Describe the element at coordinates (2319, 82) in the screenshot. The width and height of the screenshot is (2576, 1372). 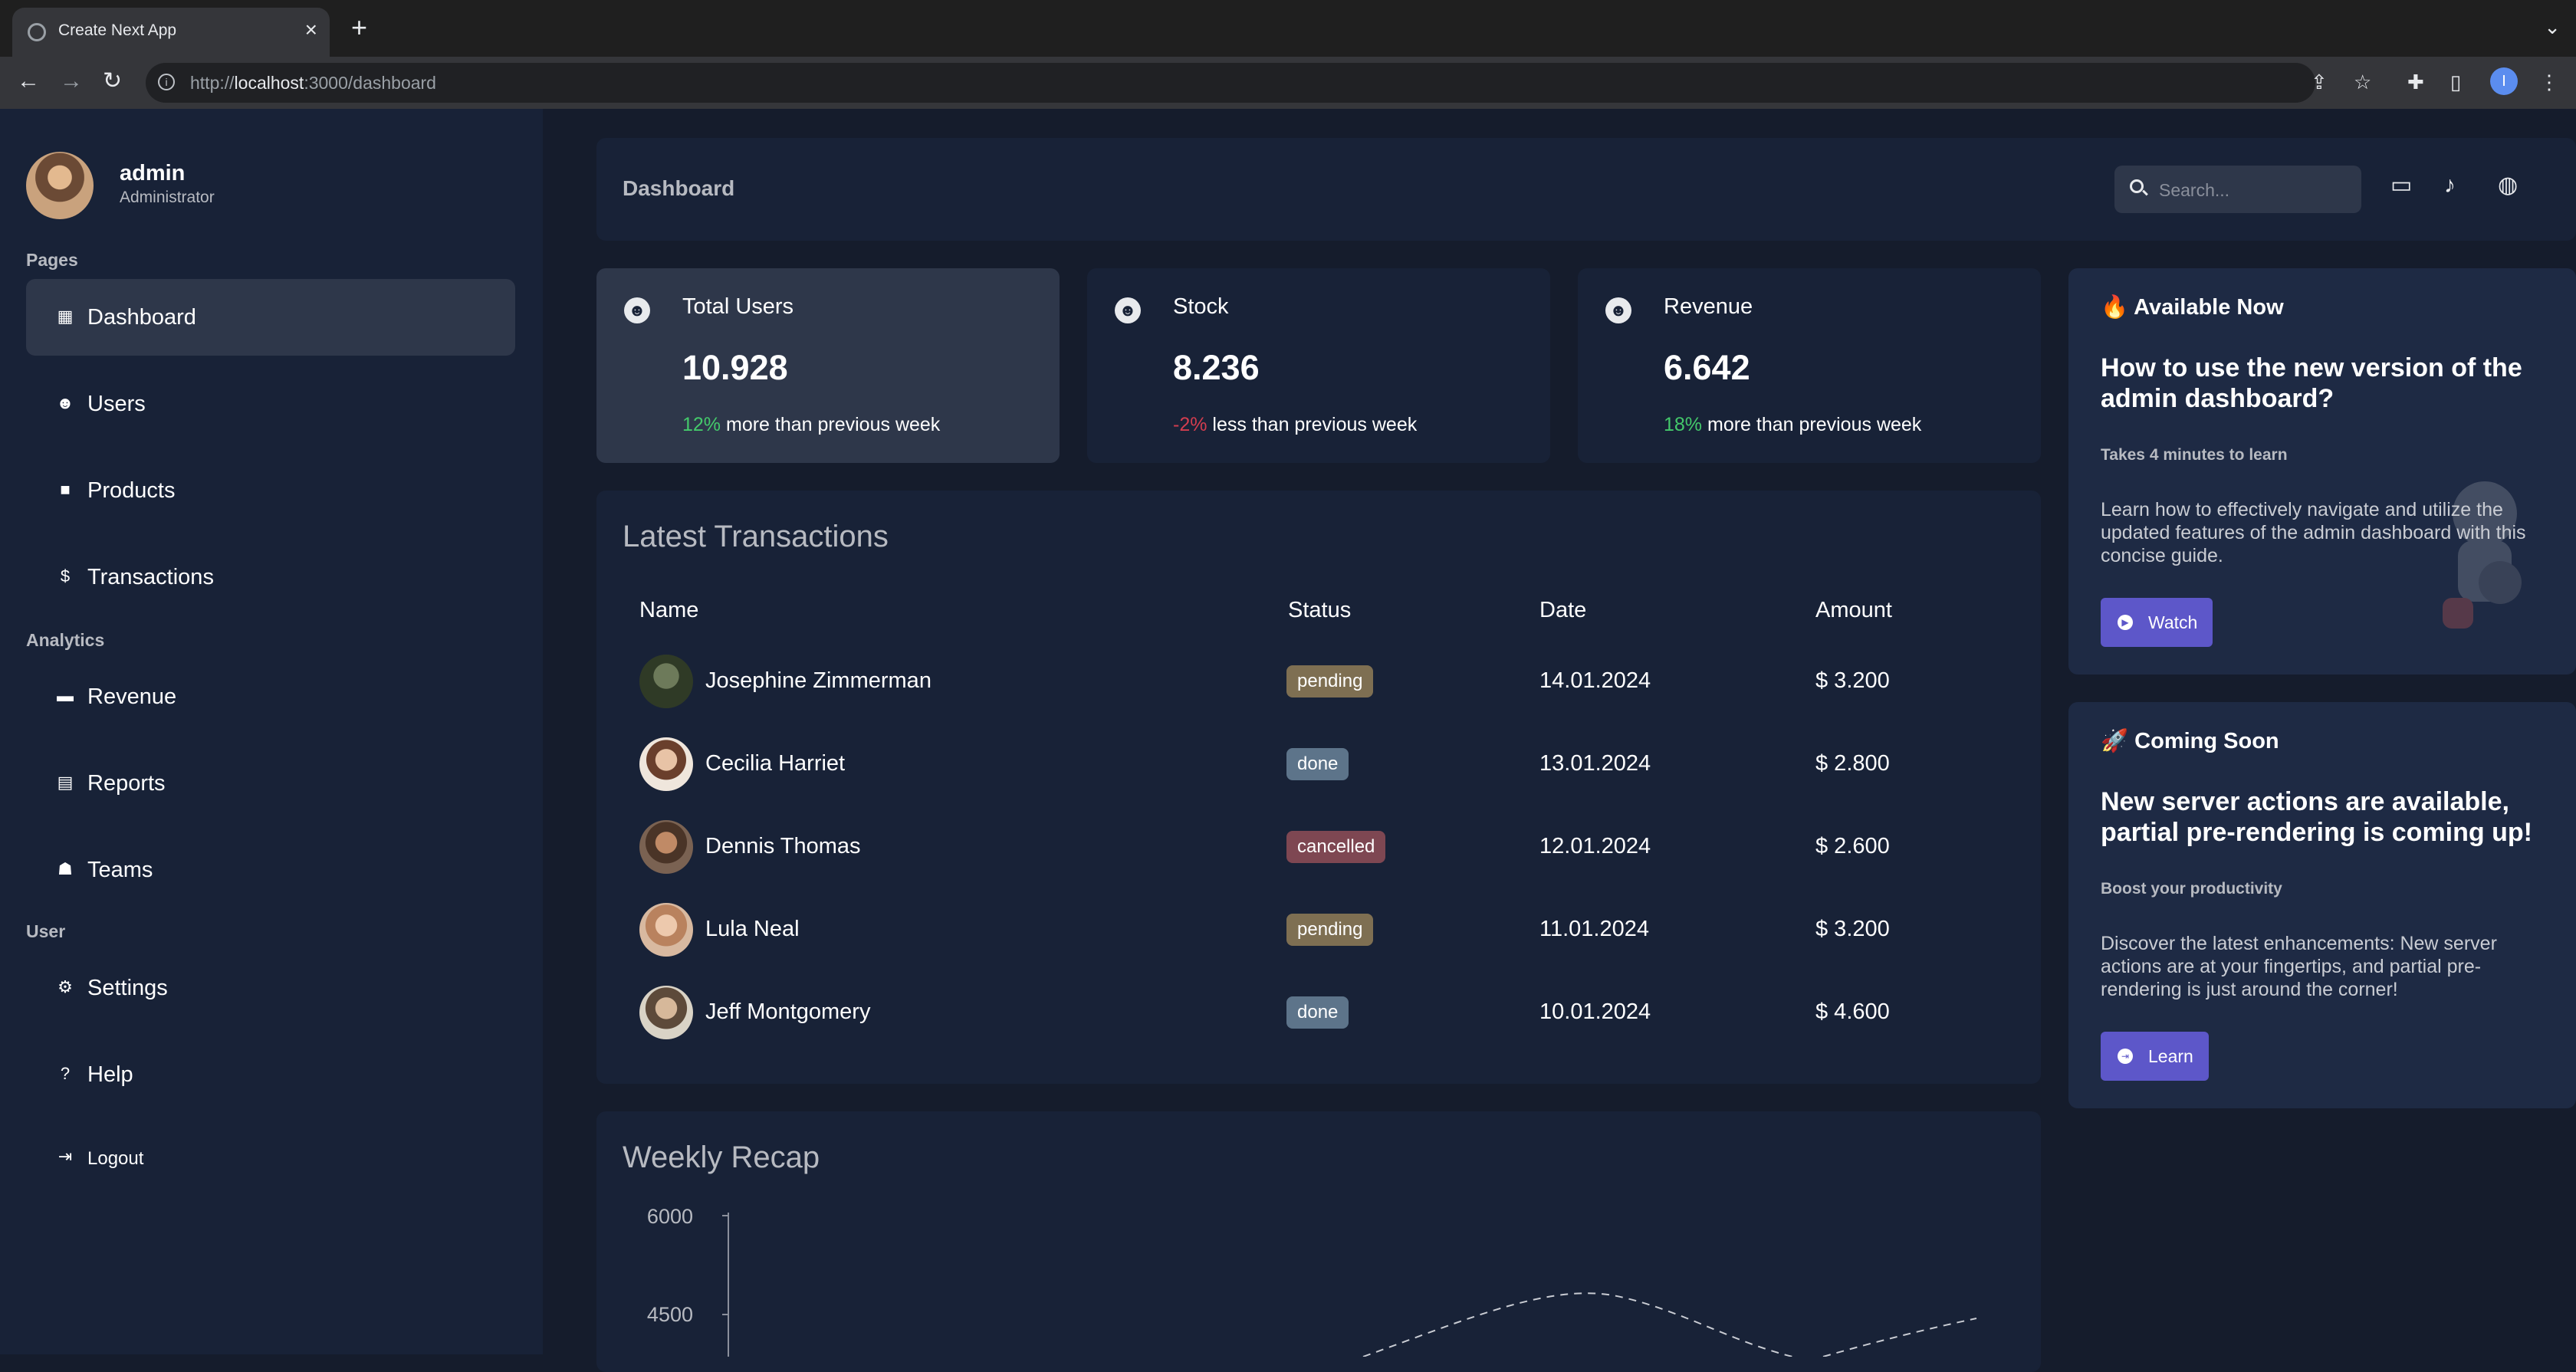
I see `share-icon: ⇪` at that location.